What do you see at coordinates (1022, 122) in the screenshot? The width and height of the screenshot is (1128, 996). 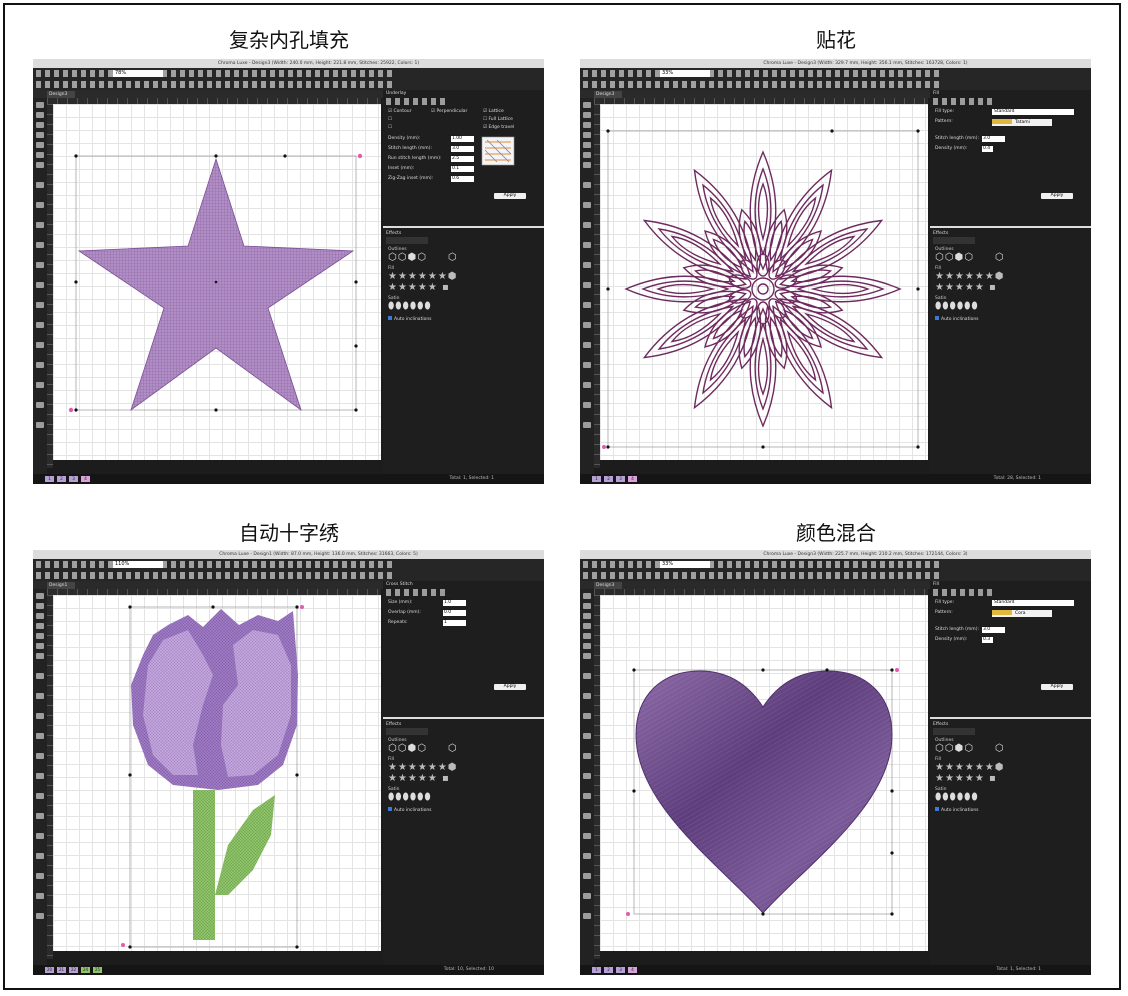 I see `pattern-select: Tatami` at bounding box center [1022, 122].